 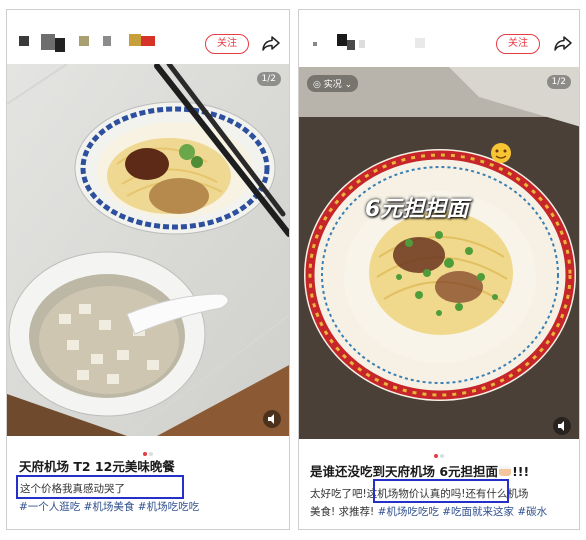 What do you see at coordinates (109, 506) in the screenshot?
I see `post-hashtags: #一个人逛吃 #机场美食 #机场吃吃吃` at bounding box center [109, 506].